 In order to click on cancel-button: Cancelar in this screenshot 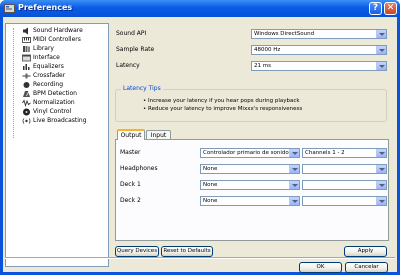, I will do `click(366, 267)`.